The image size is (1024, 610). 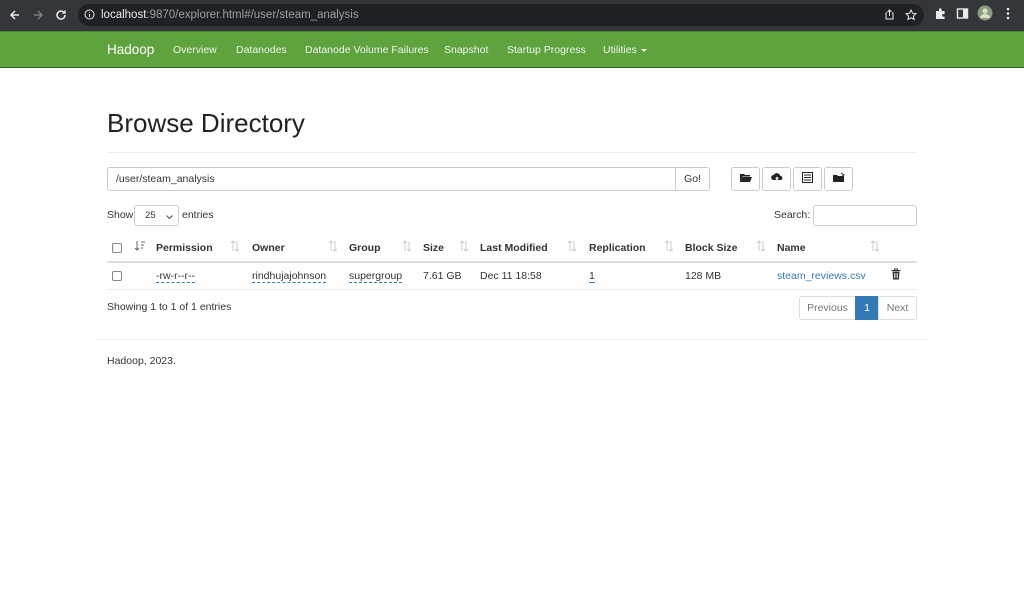 What do you see at coordinates (512, 339) in the screenshot?
I see `footer-divider` at bounding box center [512, 339].